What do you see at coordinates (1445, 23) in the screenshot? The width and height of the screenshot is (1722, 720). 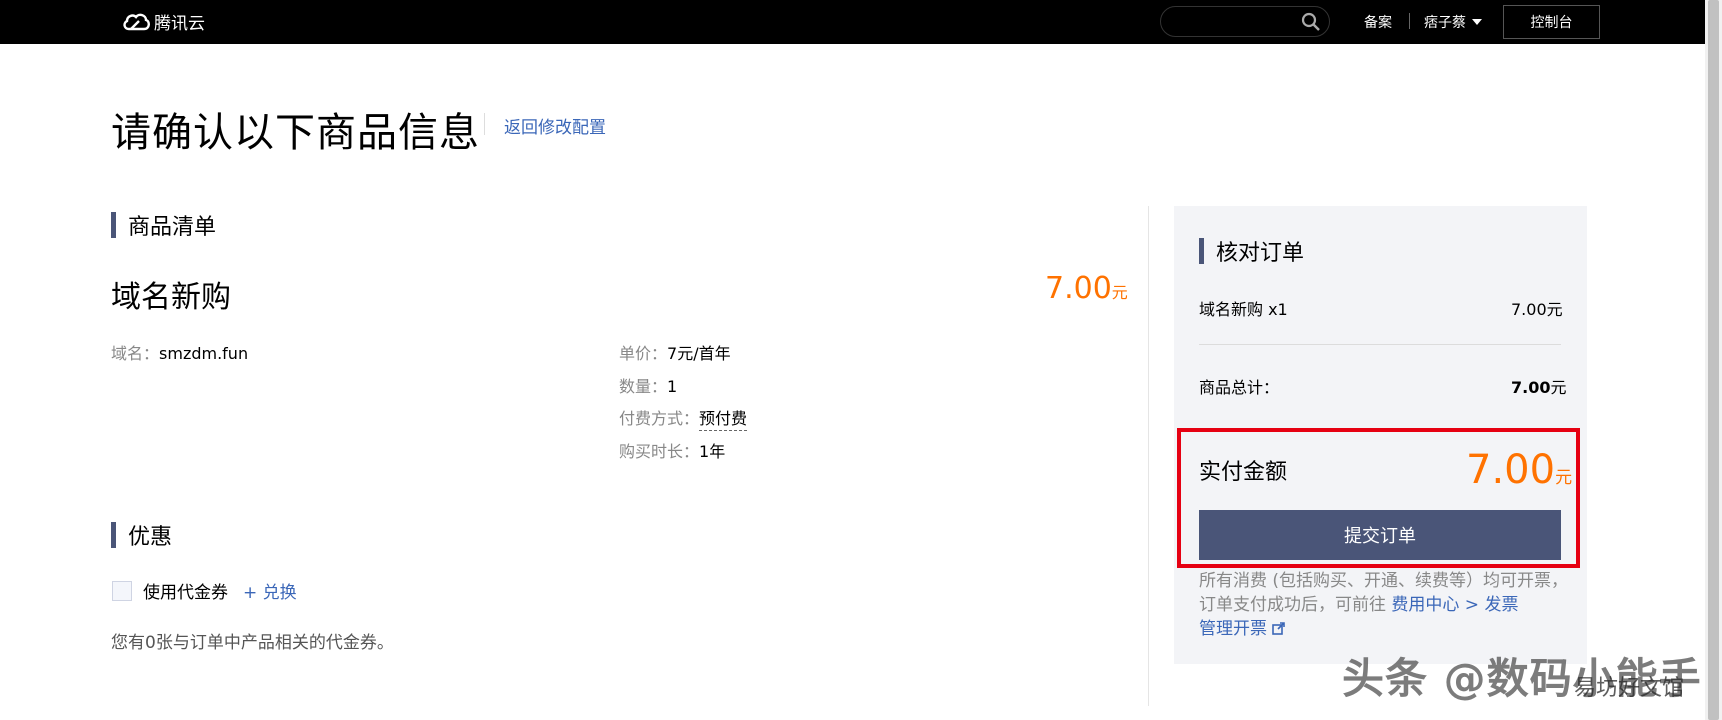 I see `user-name: 痞子蔡` at bounding box center [1445, 23].